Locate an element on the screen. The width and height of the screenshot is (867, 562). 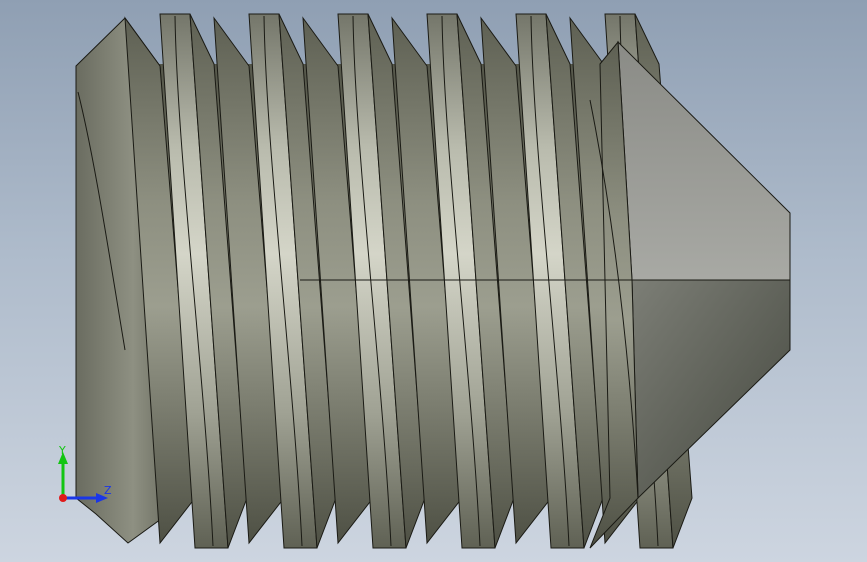
x-axis-label: Z is located at coordinates (108, 490).